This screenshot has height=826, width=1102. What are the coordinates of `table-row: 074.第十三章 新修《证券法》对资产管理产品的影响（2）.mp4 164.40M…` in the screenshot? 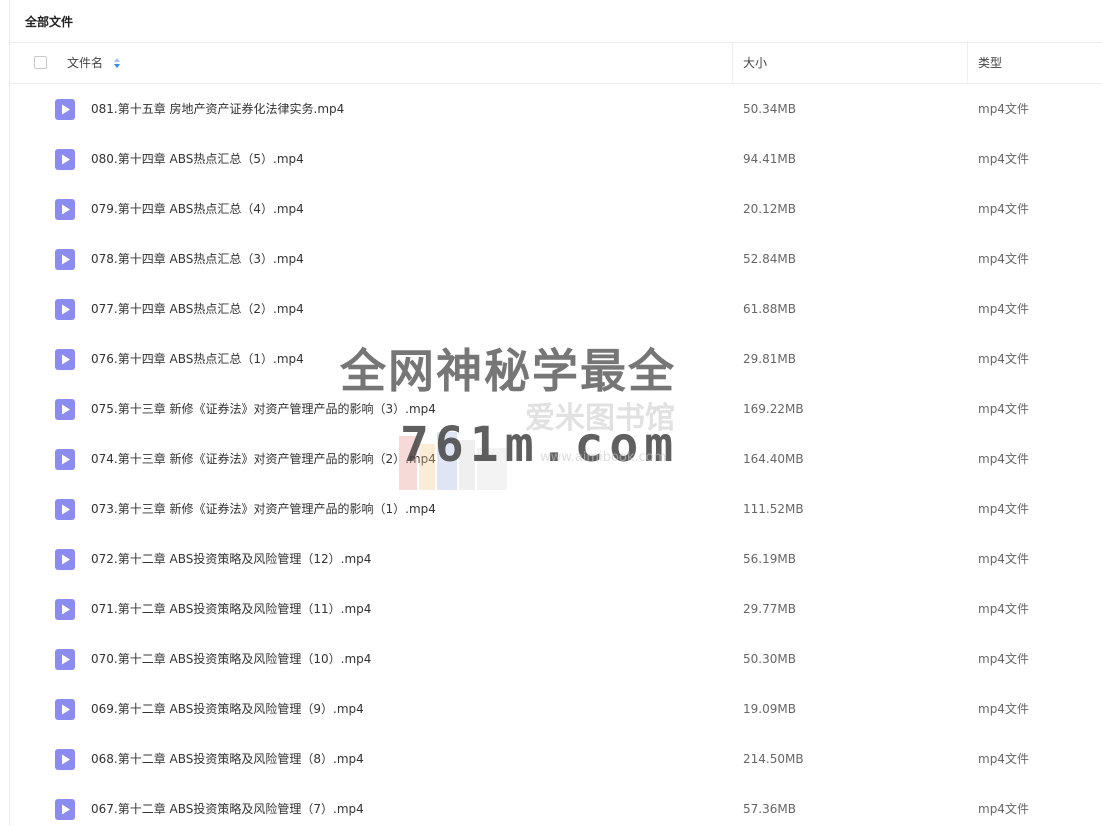 It's located at (556, 459).